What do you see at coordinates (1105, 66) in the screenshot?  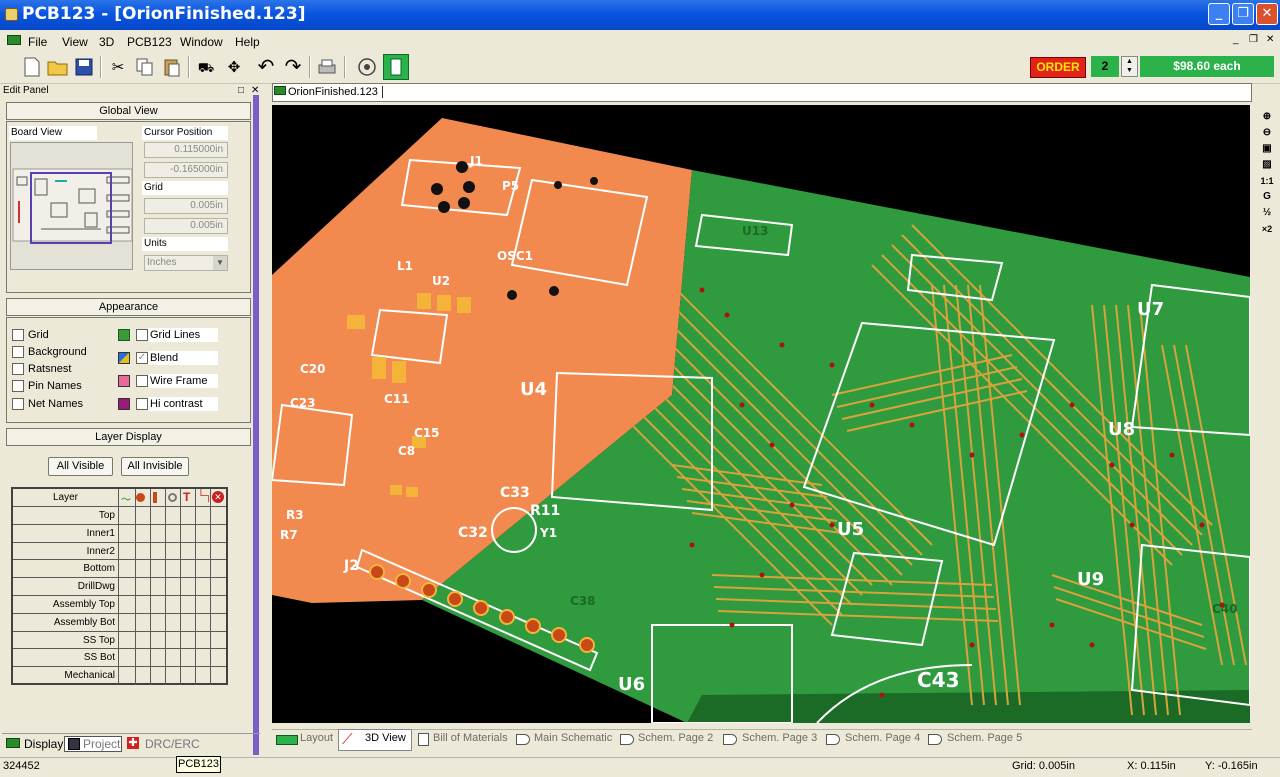 I see `quantity-field: 2` at bounding box center [1105, 66].